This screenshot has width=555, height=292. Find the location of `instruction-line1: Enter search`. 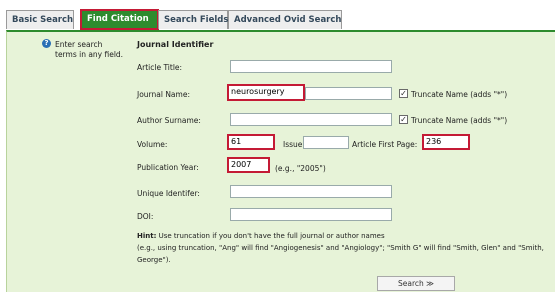

instruction-line1: Enter search is located at coordinates (79, 44).